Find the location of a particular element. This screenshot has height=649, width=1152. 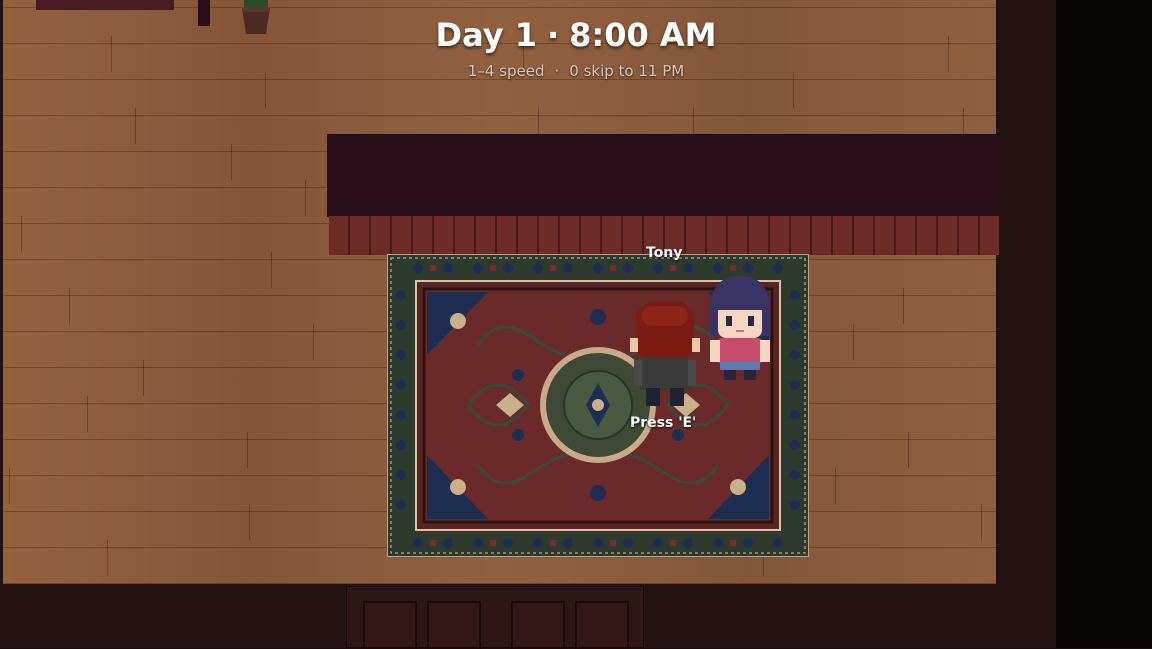

hud-day: Day 1 is located at coordinates (486, 35).